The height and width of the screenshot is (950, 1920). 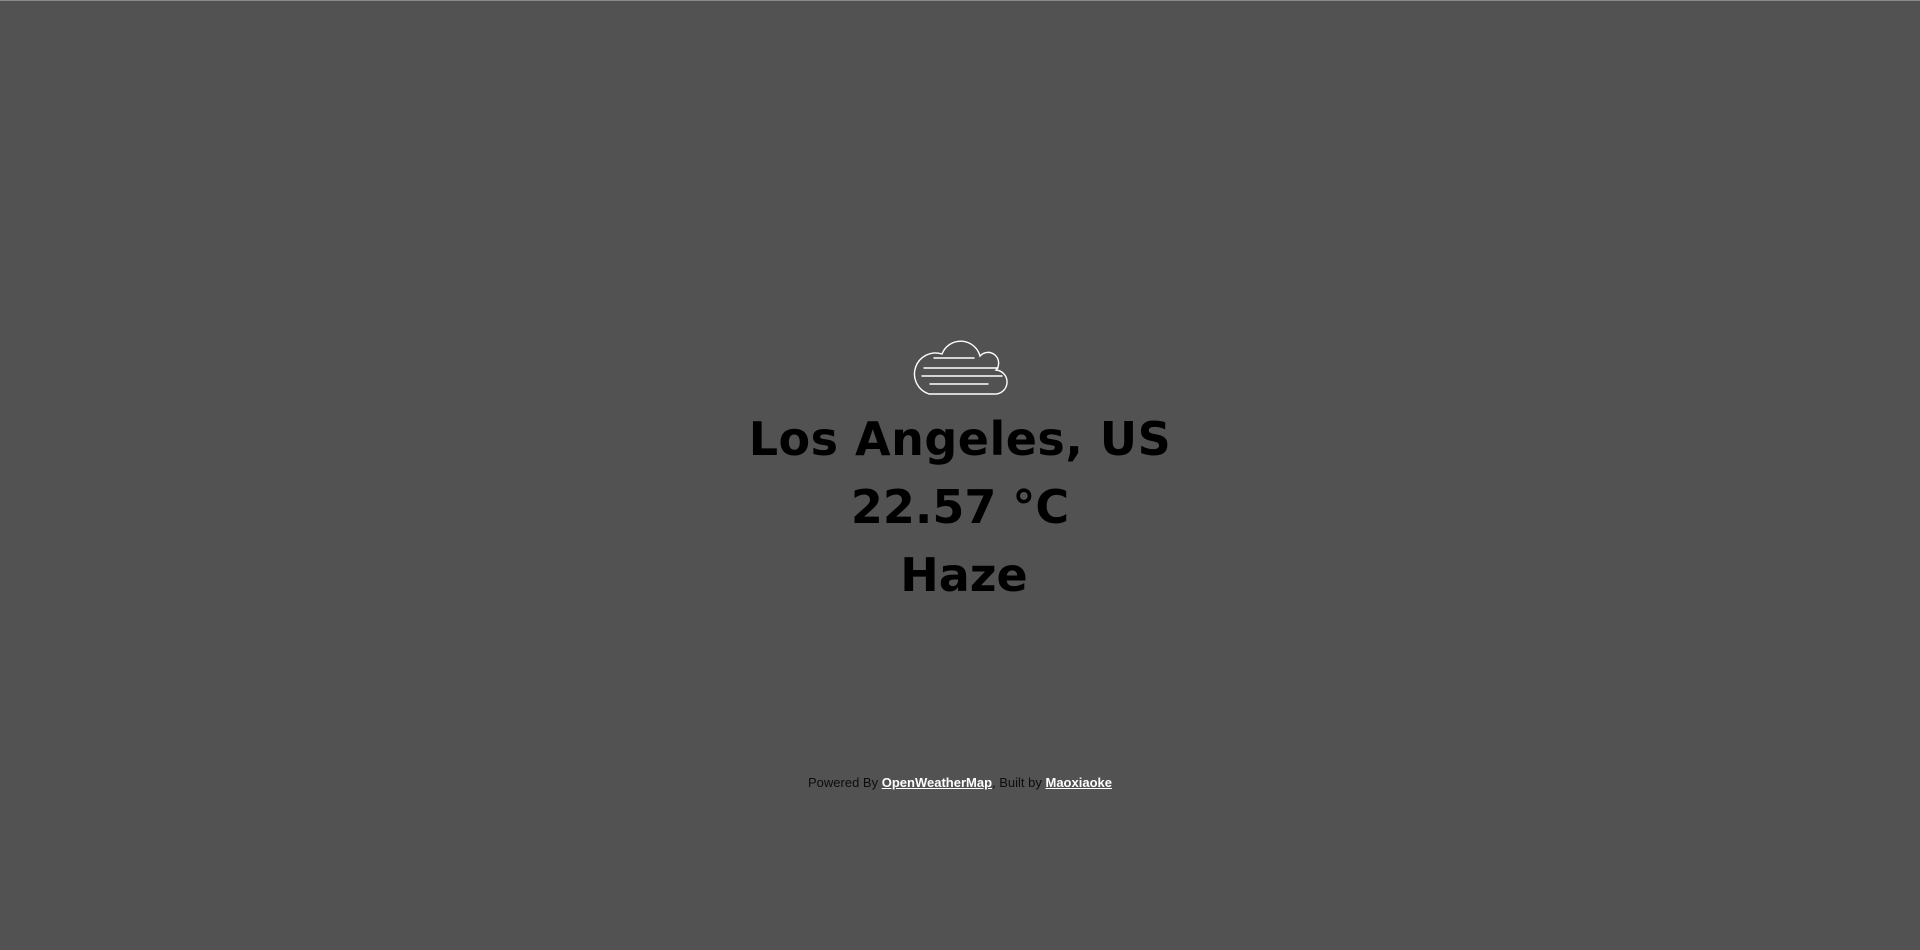 I want to click on window-top-border, so click(x=960, y=0).